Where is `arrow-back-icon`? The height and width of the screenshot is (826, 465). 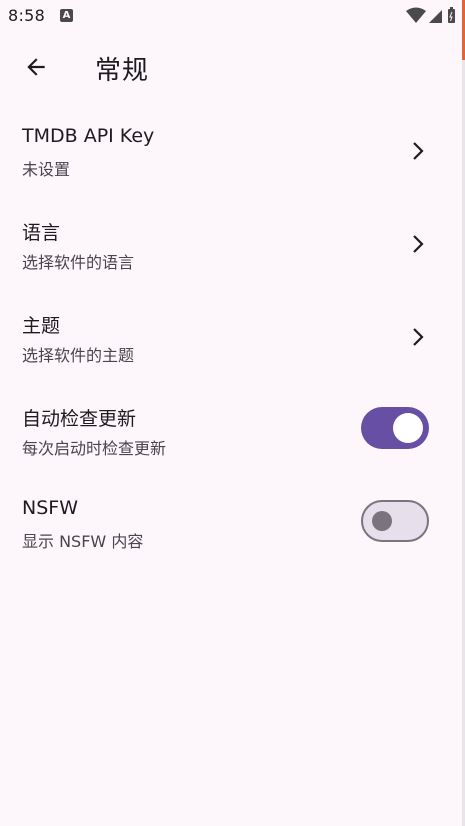
arrow-back-icon is located at coordinates (36, 67).